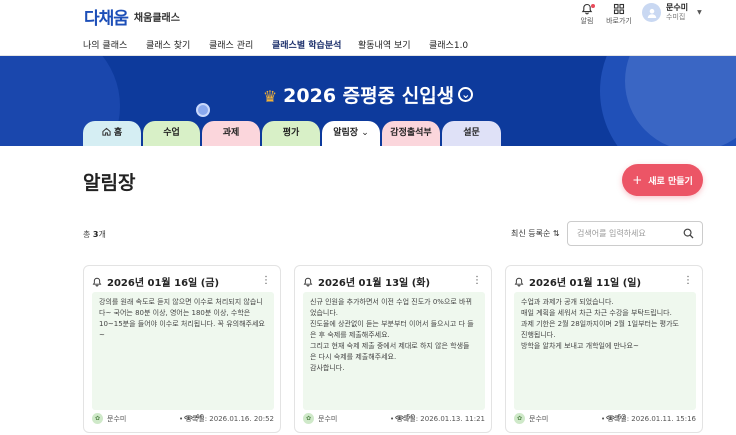 This screenshot has height=435, width=736. I want to click on total-count: 총 3개, so click(94, 234).